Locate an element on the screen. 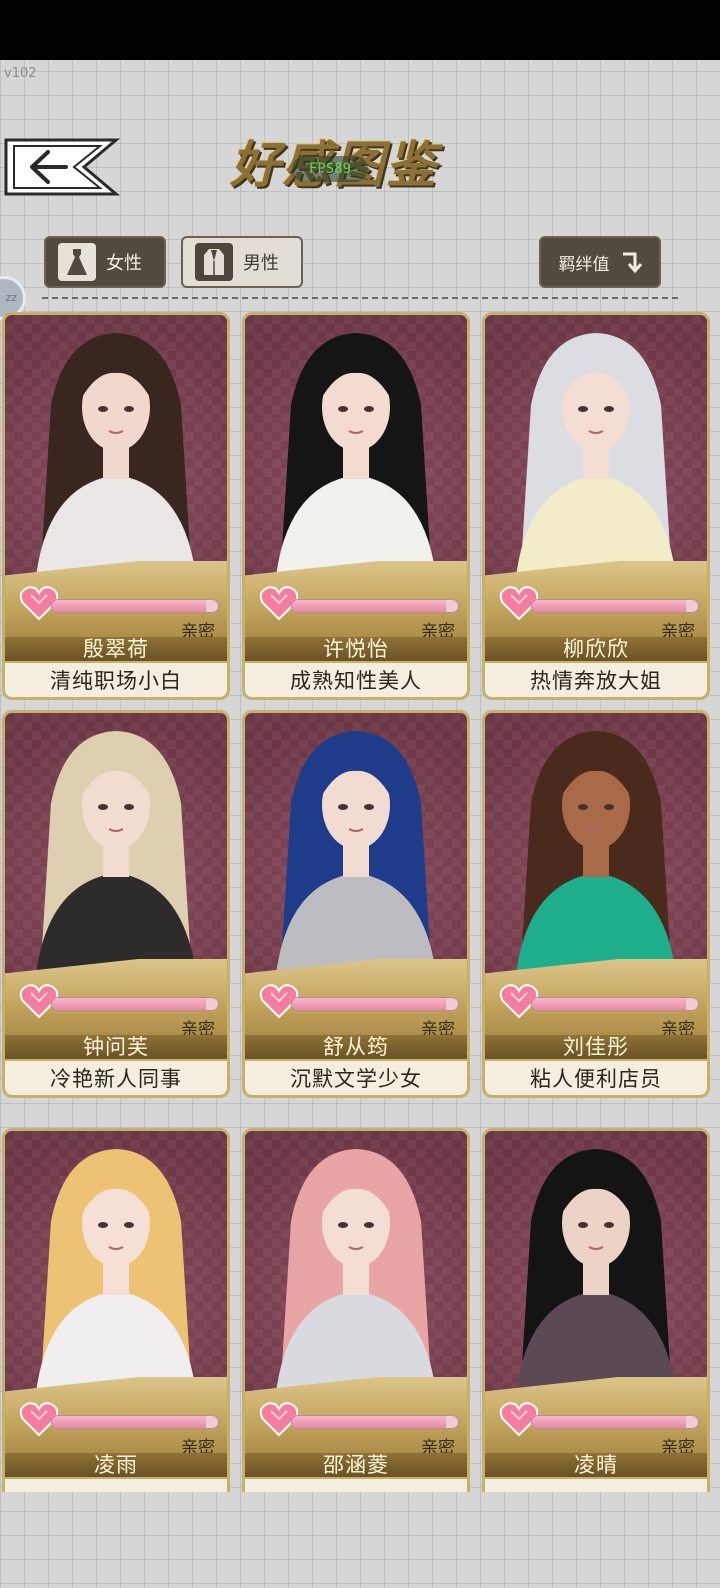 This screenshot has height=1588, width=720. character-card: 亲密 凌雨 is located at coordinates (116, 1310).